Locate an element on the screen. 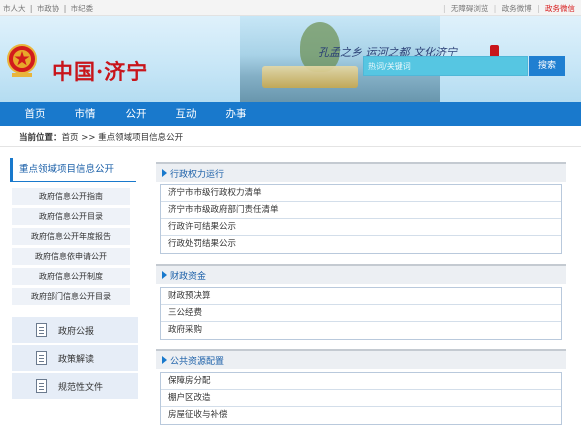 The width and height of the screenshot is (581, 425). section-title: 财政资金 is located at coordinates (188, 275).